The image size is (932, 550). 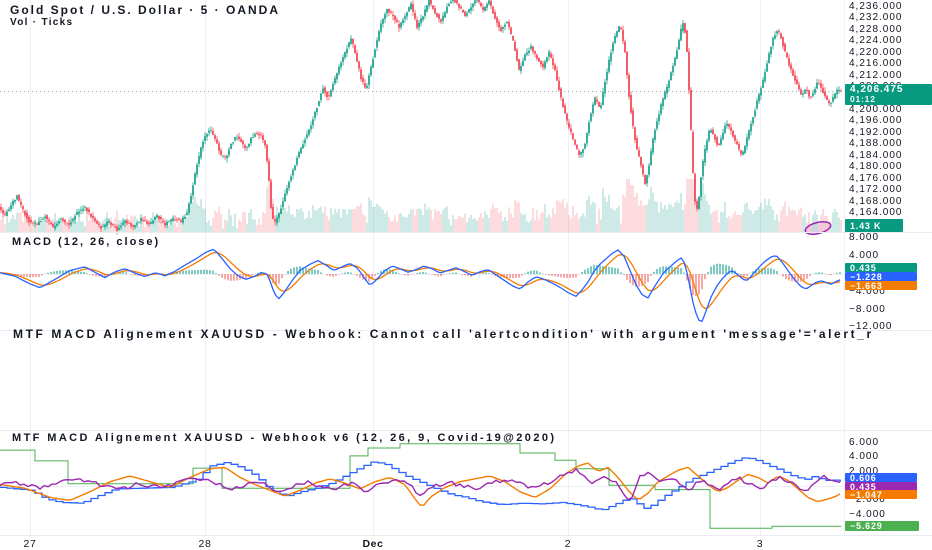 I want to click on time-axis-label: 2, so click(x=568, y=544).